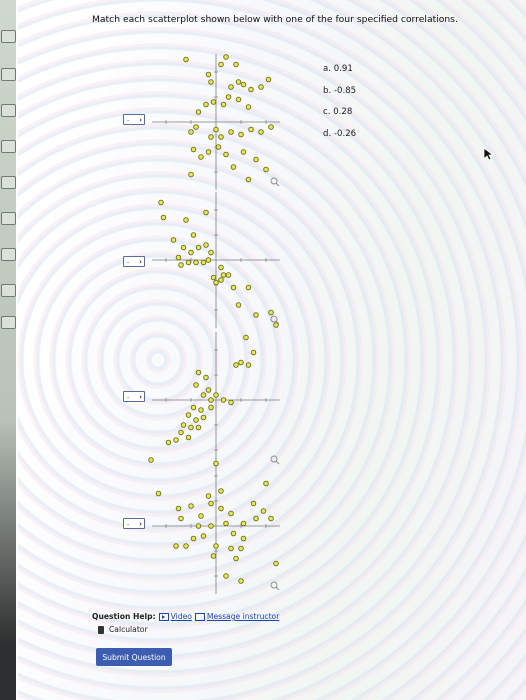 This screenshot has width=526, height=700. I want to click on submit-question-button: Submit Question, so click(134, 657).